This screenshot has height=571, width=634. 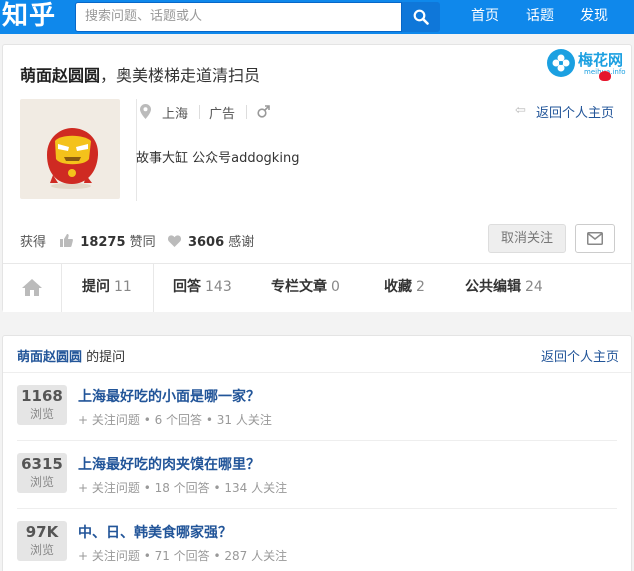 What do you see at coordinates (187, 287) in the screenshot?
I see `tab-label: 回答` at bounding box center [187, 287].